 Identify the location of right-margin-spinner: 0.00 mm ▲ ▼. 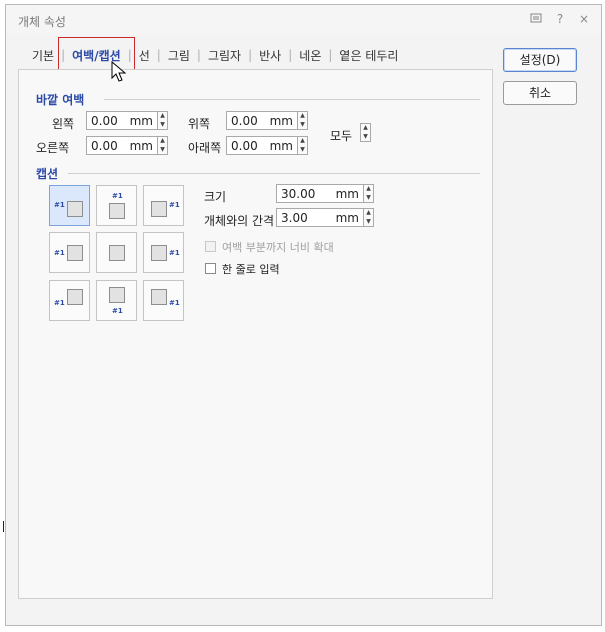
(127, 145).